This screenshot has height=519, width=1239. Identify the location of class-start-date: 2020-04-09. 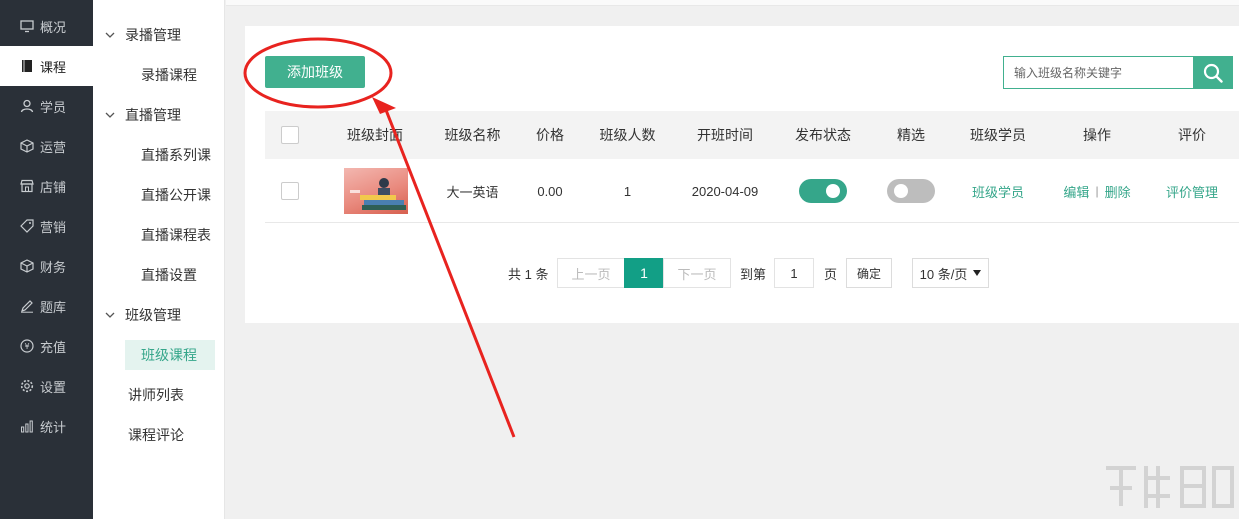
(725, 191).